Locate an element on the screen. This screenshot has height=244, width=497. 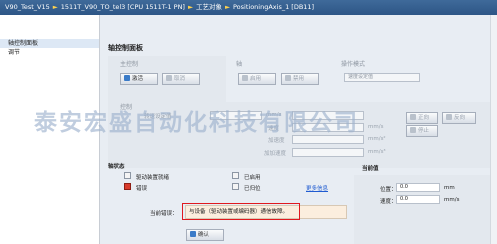
mode-group-label: 操作模式 is located at coordinates (353, 64).